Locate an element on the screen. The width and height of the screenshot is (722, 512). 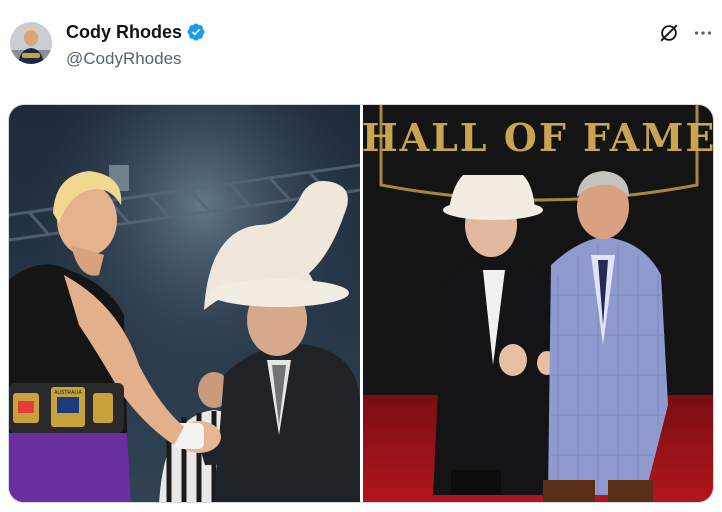
grok-icon is located at coordinates (669, 33).